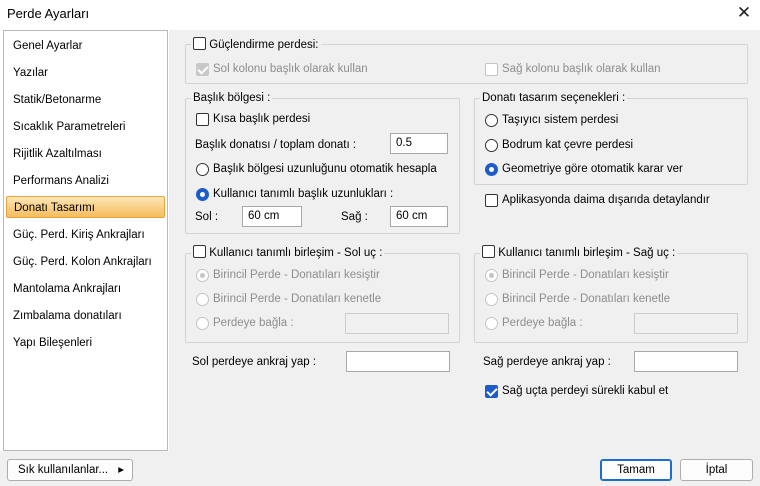  Describe the element at coordinates (303, 194) in the screenshot. I see `user-length-label: Kullanıcı tanımlı başlık uzunlukları :` at that location.